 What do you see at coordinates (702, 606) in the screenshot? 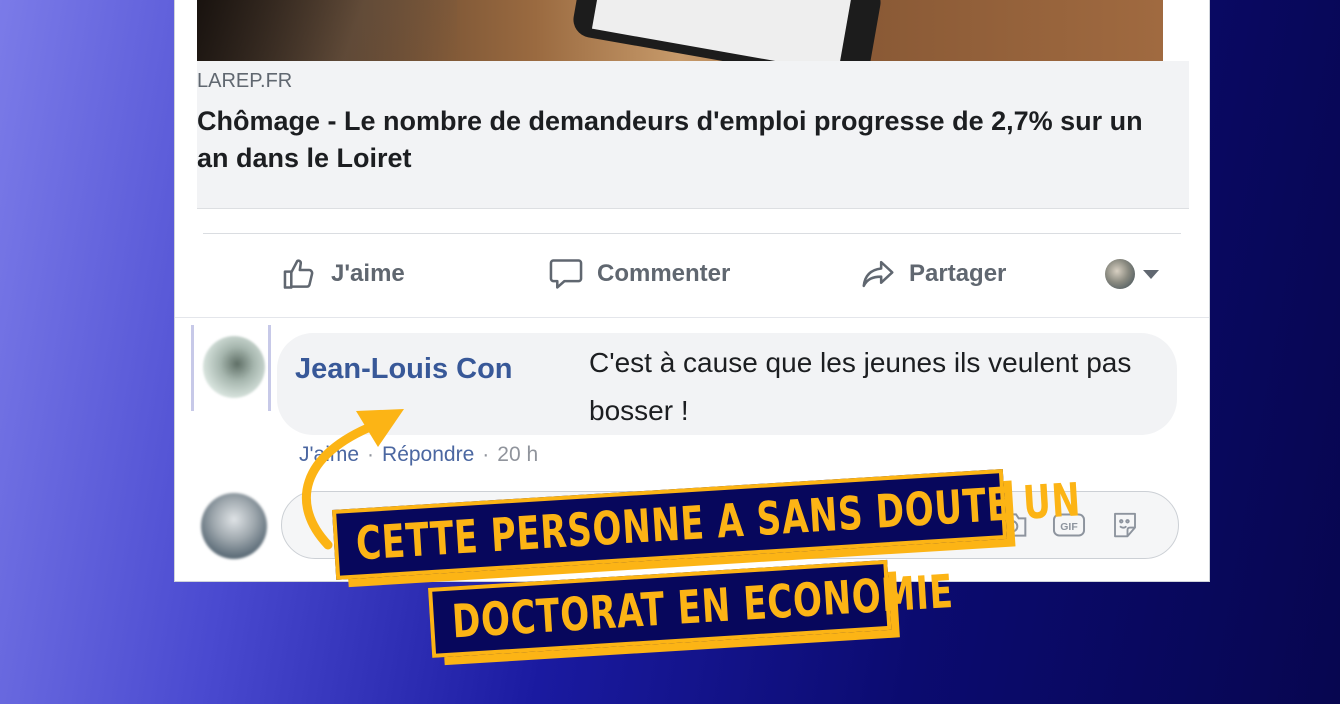
I see `caption-text: DOCTORAT EN ECONOMIE` at bounding box center [702, 606].